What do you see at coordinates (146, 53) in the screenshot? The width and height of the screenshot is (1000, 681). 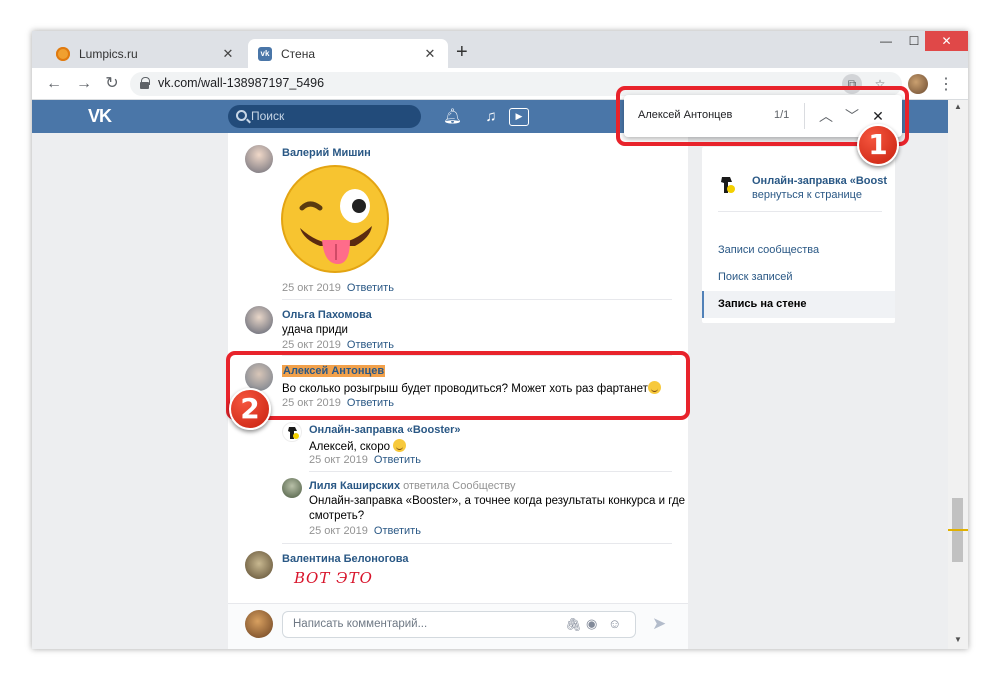 I see `tab-lumpics: Lumpics.ru ✕` at bounding box center [146, 53].